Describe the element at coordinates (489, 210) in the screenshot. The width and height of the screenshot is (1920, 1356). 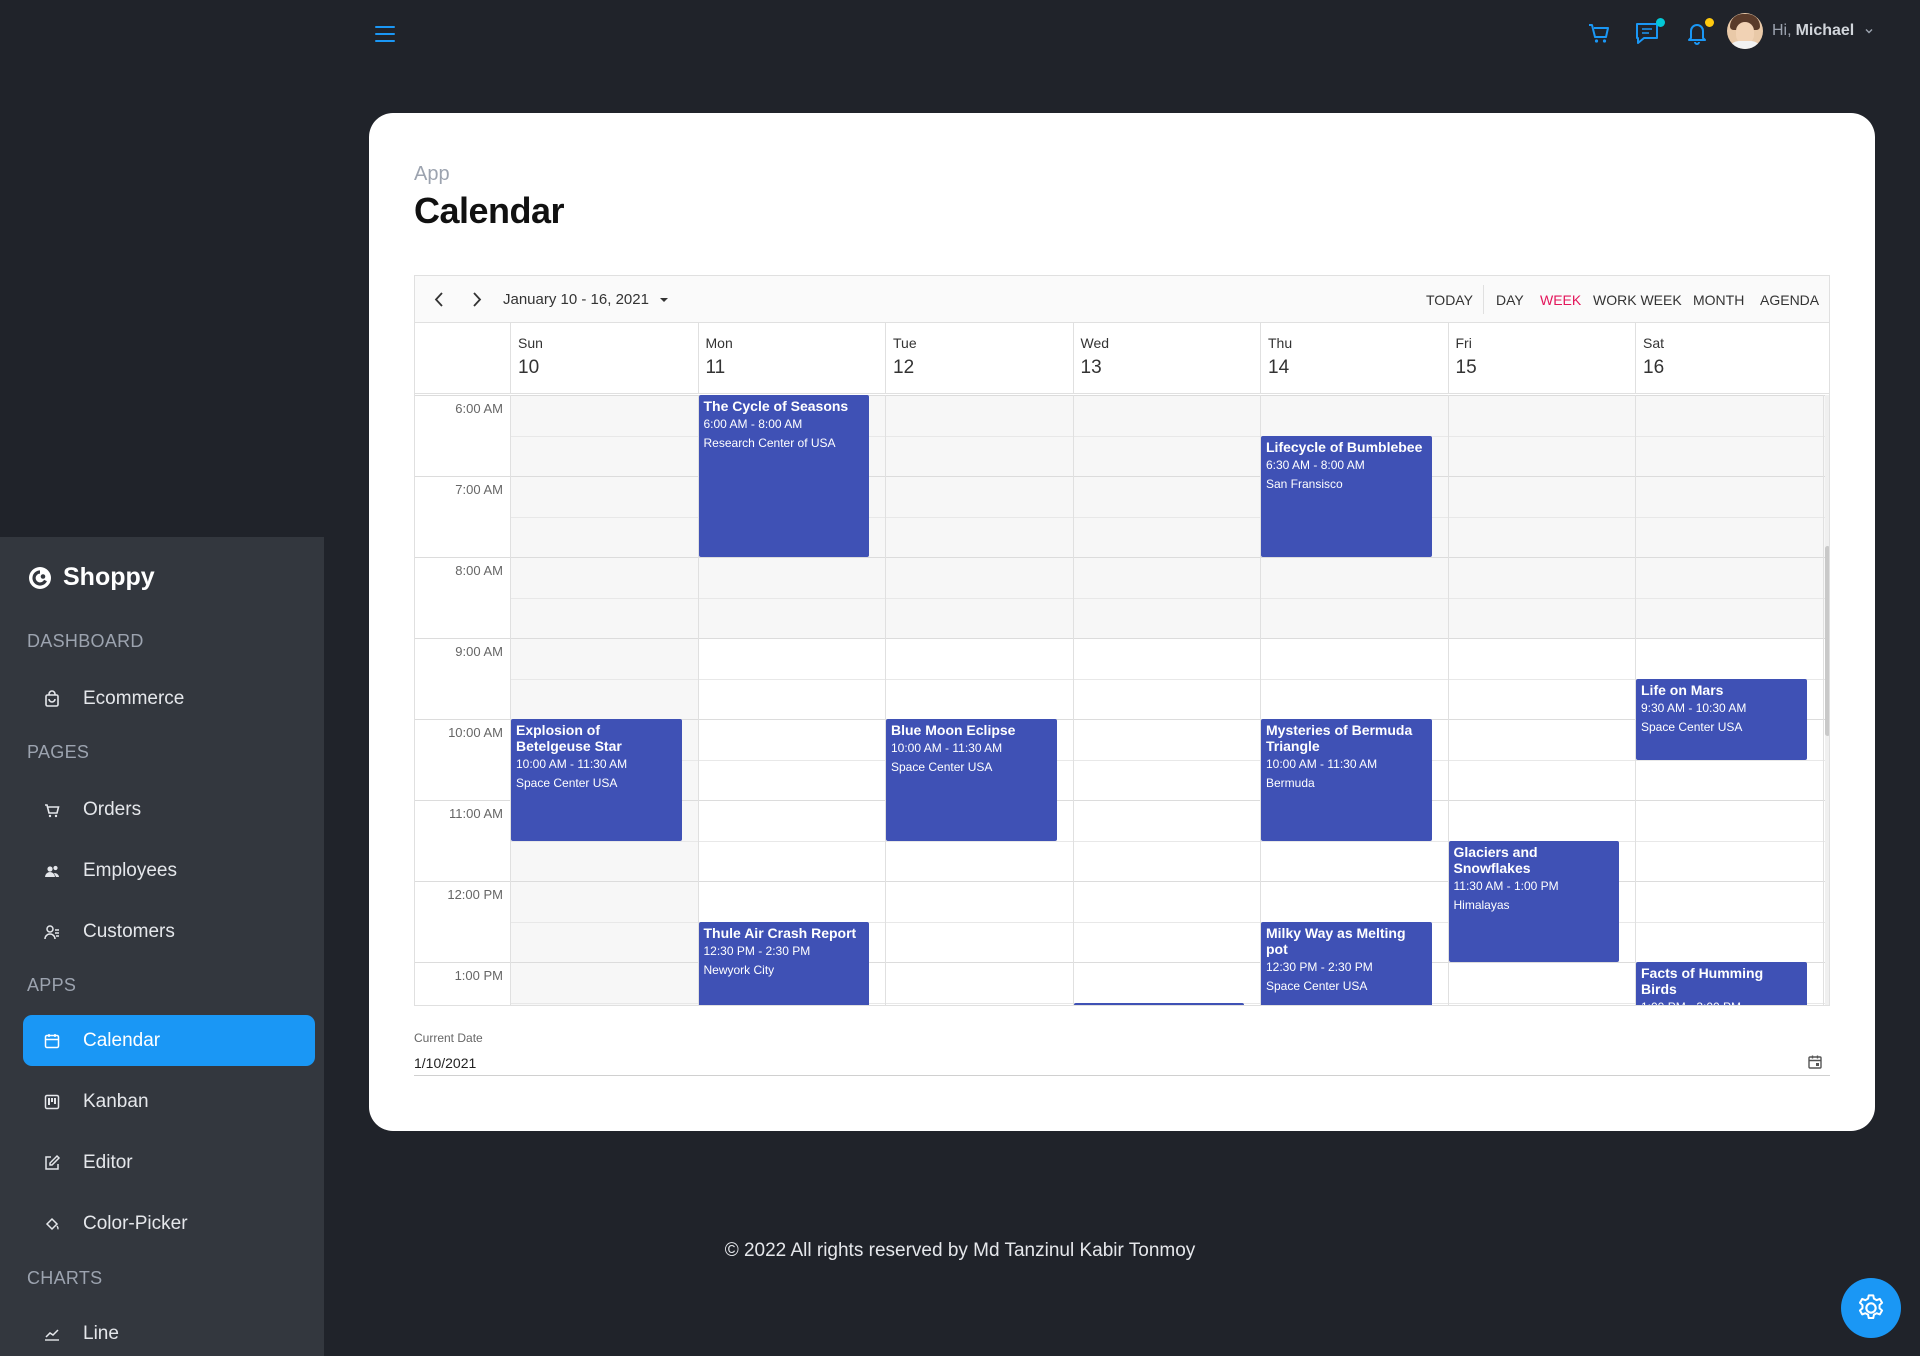
I see `page-title: Calendar` at that location.